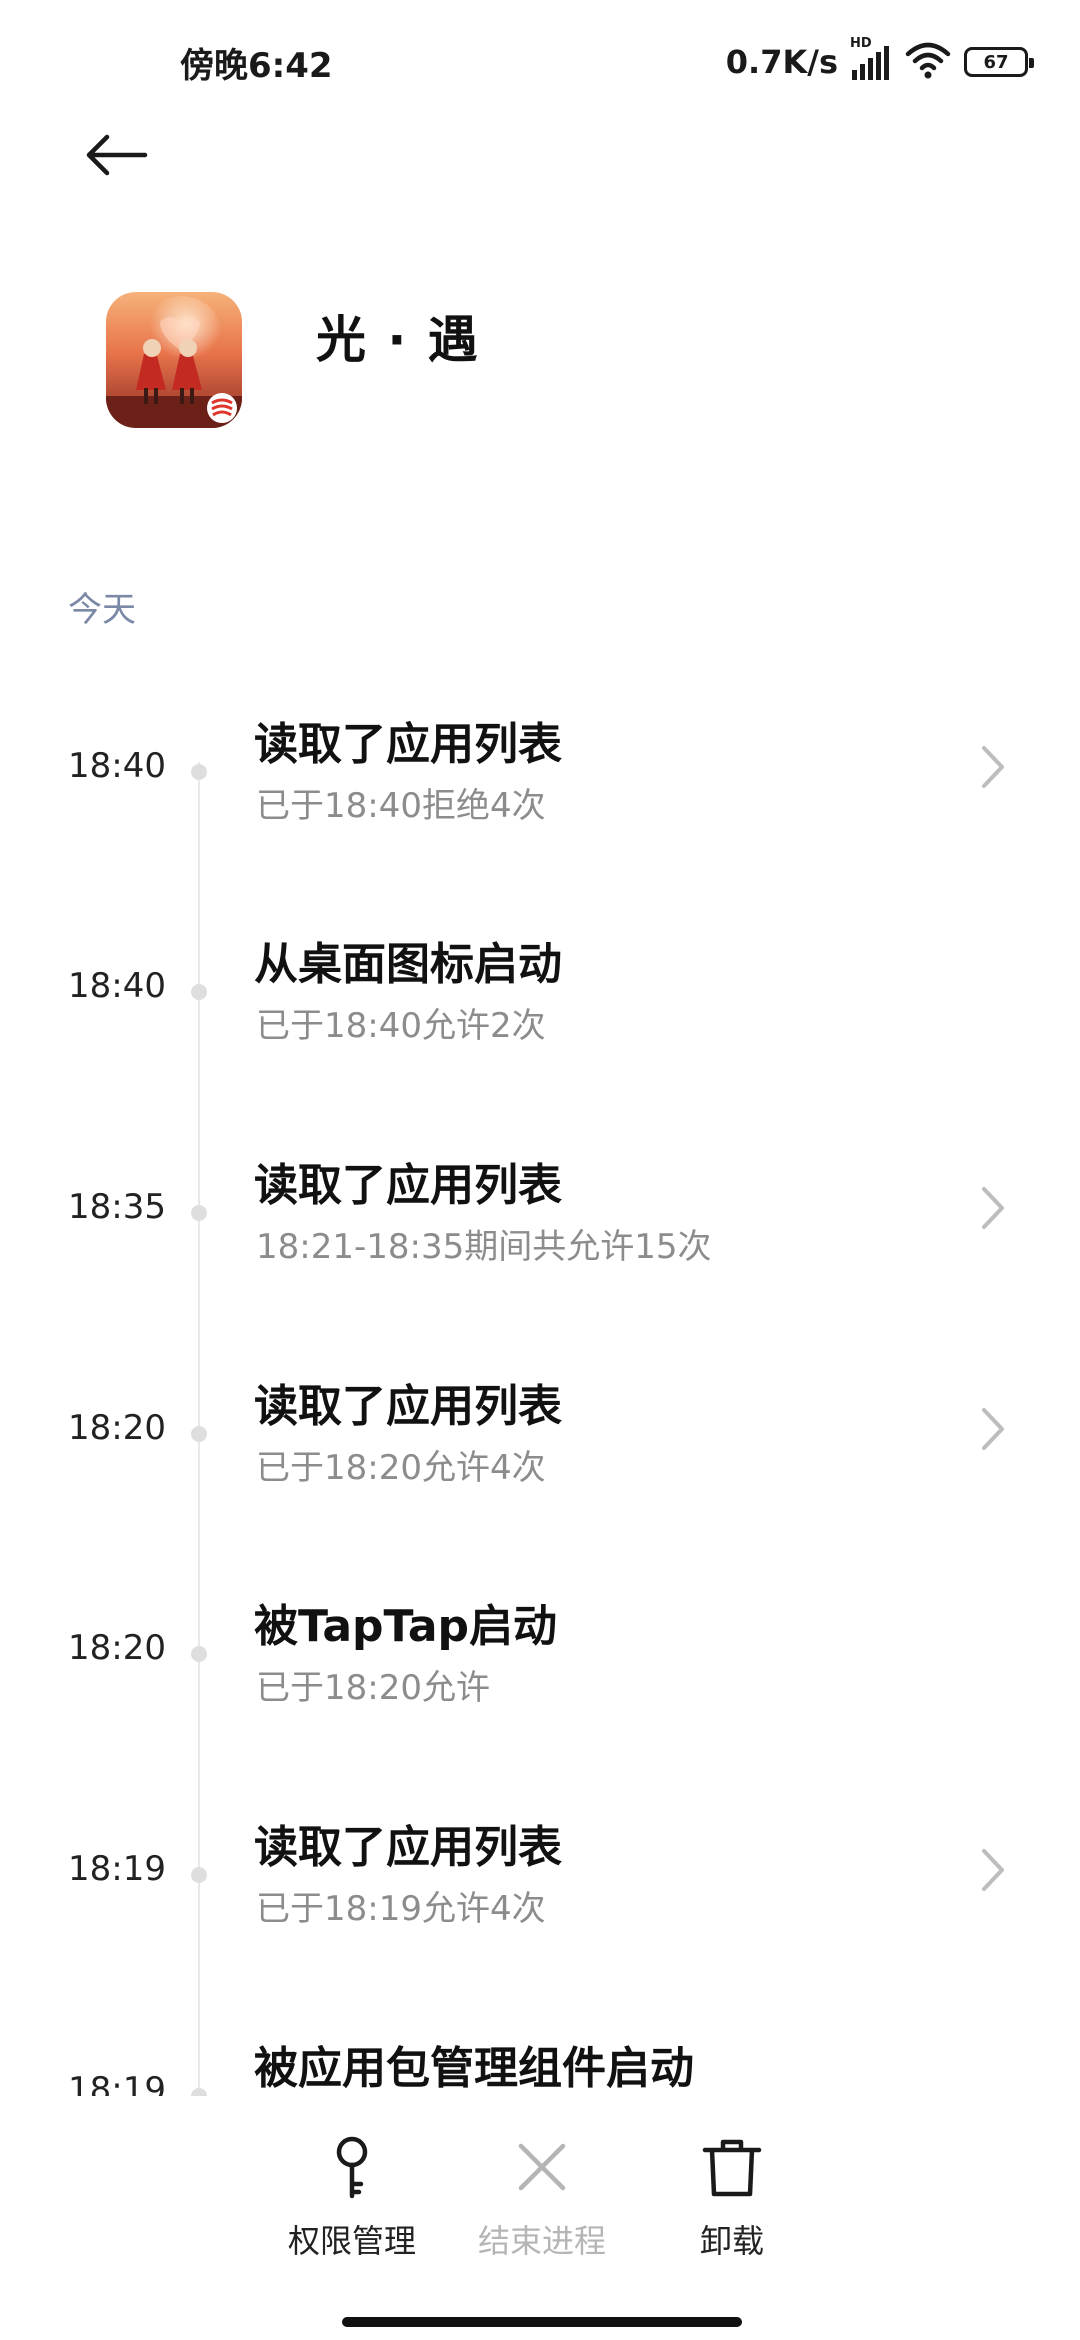 This screenshot has height=2340, width=1080. I want to click on uninstall-label: 卸载, so click(731, 2241).